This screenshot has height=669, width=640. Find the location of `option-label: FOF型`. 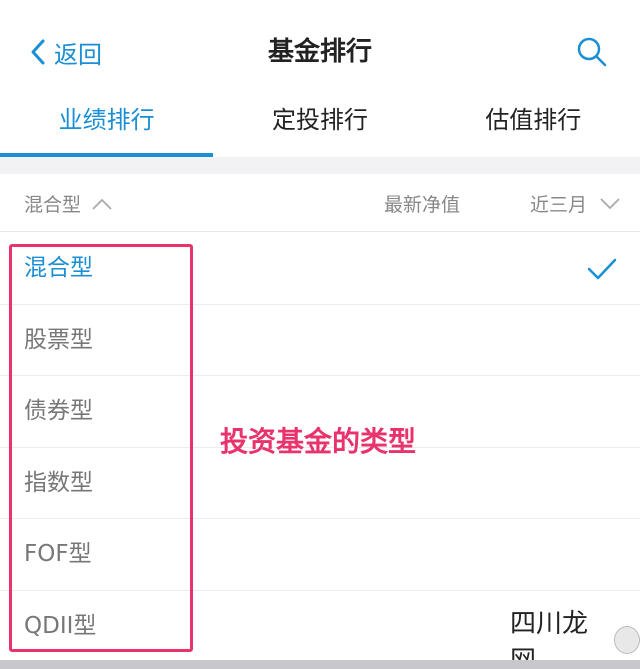

option-label: FOF型 is located at coordinates (58, 554).